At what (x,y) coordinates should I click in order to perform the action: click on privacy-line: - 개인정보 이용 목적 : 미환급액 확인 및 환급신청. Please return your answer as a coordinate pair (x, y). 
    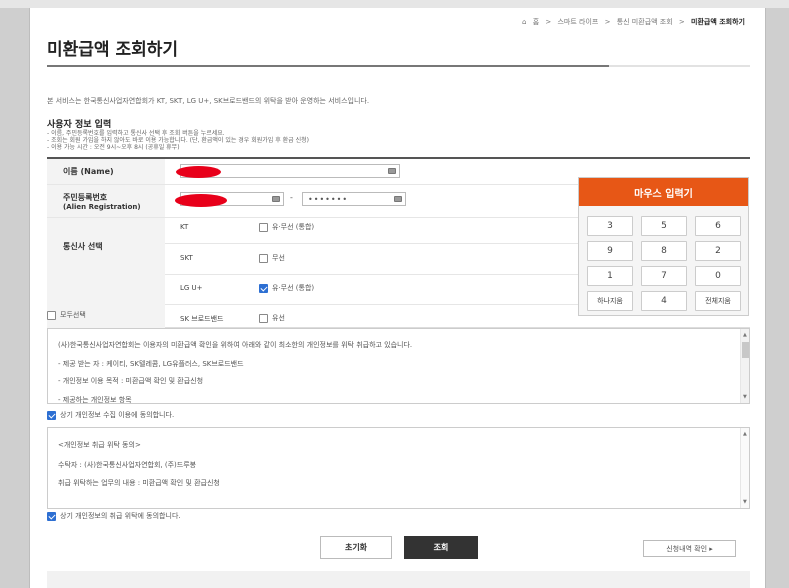
    Looking at the image, I should click on (131, 381).